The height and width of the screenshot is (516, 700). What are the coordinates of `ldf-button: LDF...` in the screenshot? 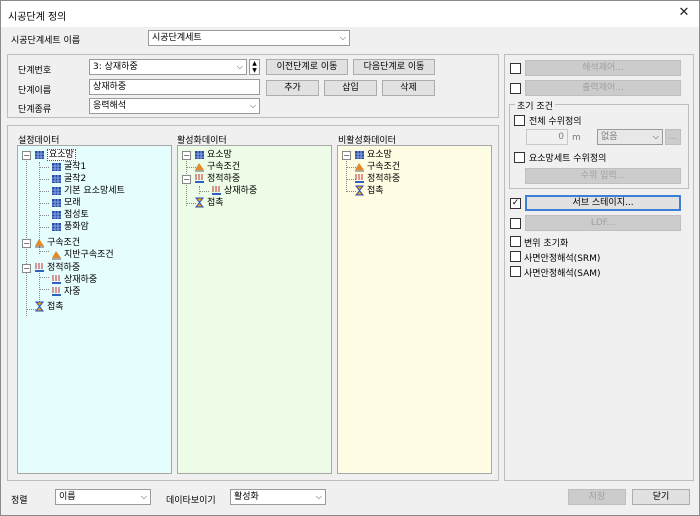 It's located at (603, 223).